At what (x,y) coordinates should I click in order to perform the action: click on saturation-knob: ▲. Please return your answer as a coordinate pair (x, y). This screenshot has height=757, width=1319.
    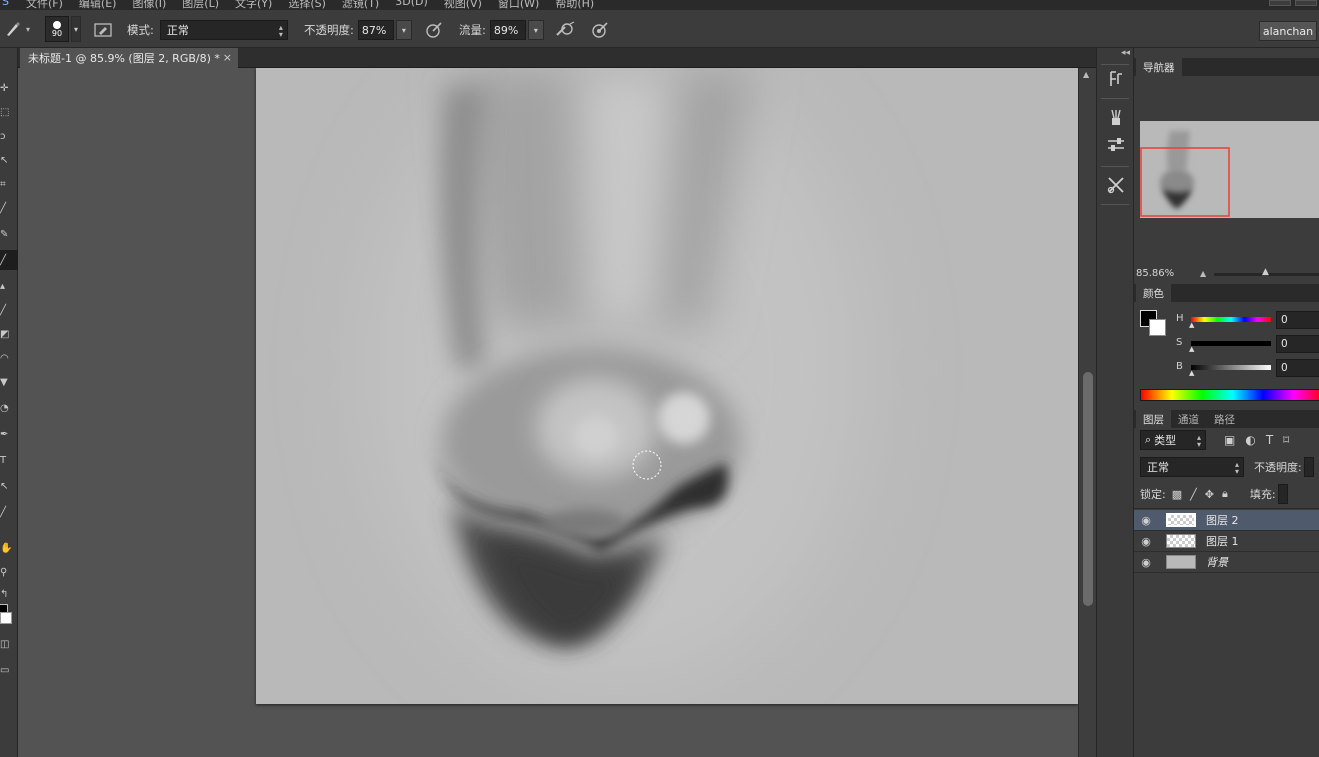
    Looking at the image, I should click on (1191, 349).